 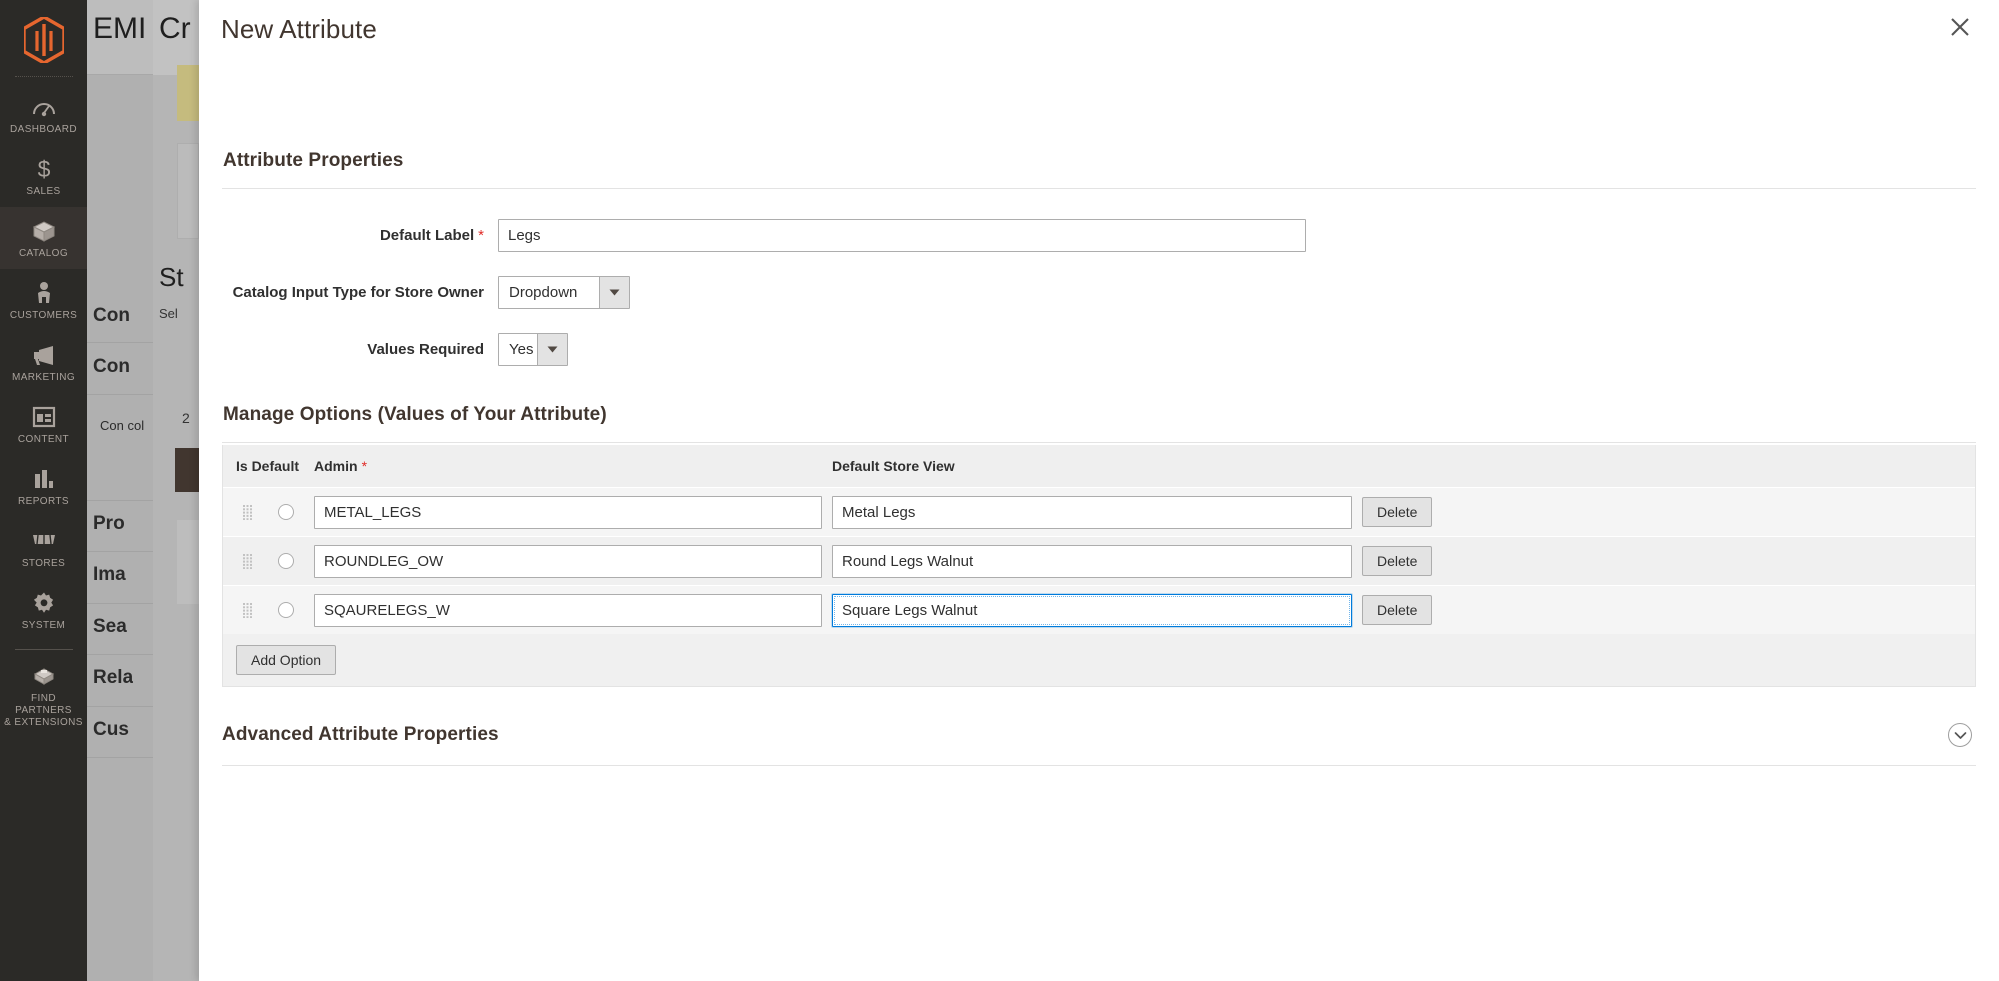 I want to click on sidebar-item-label: CONTENT, so click(x=43, y=439).